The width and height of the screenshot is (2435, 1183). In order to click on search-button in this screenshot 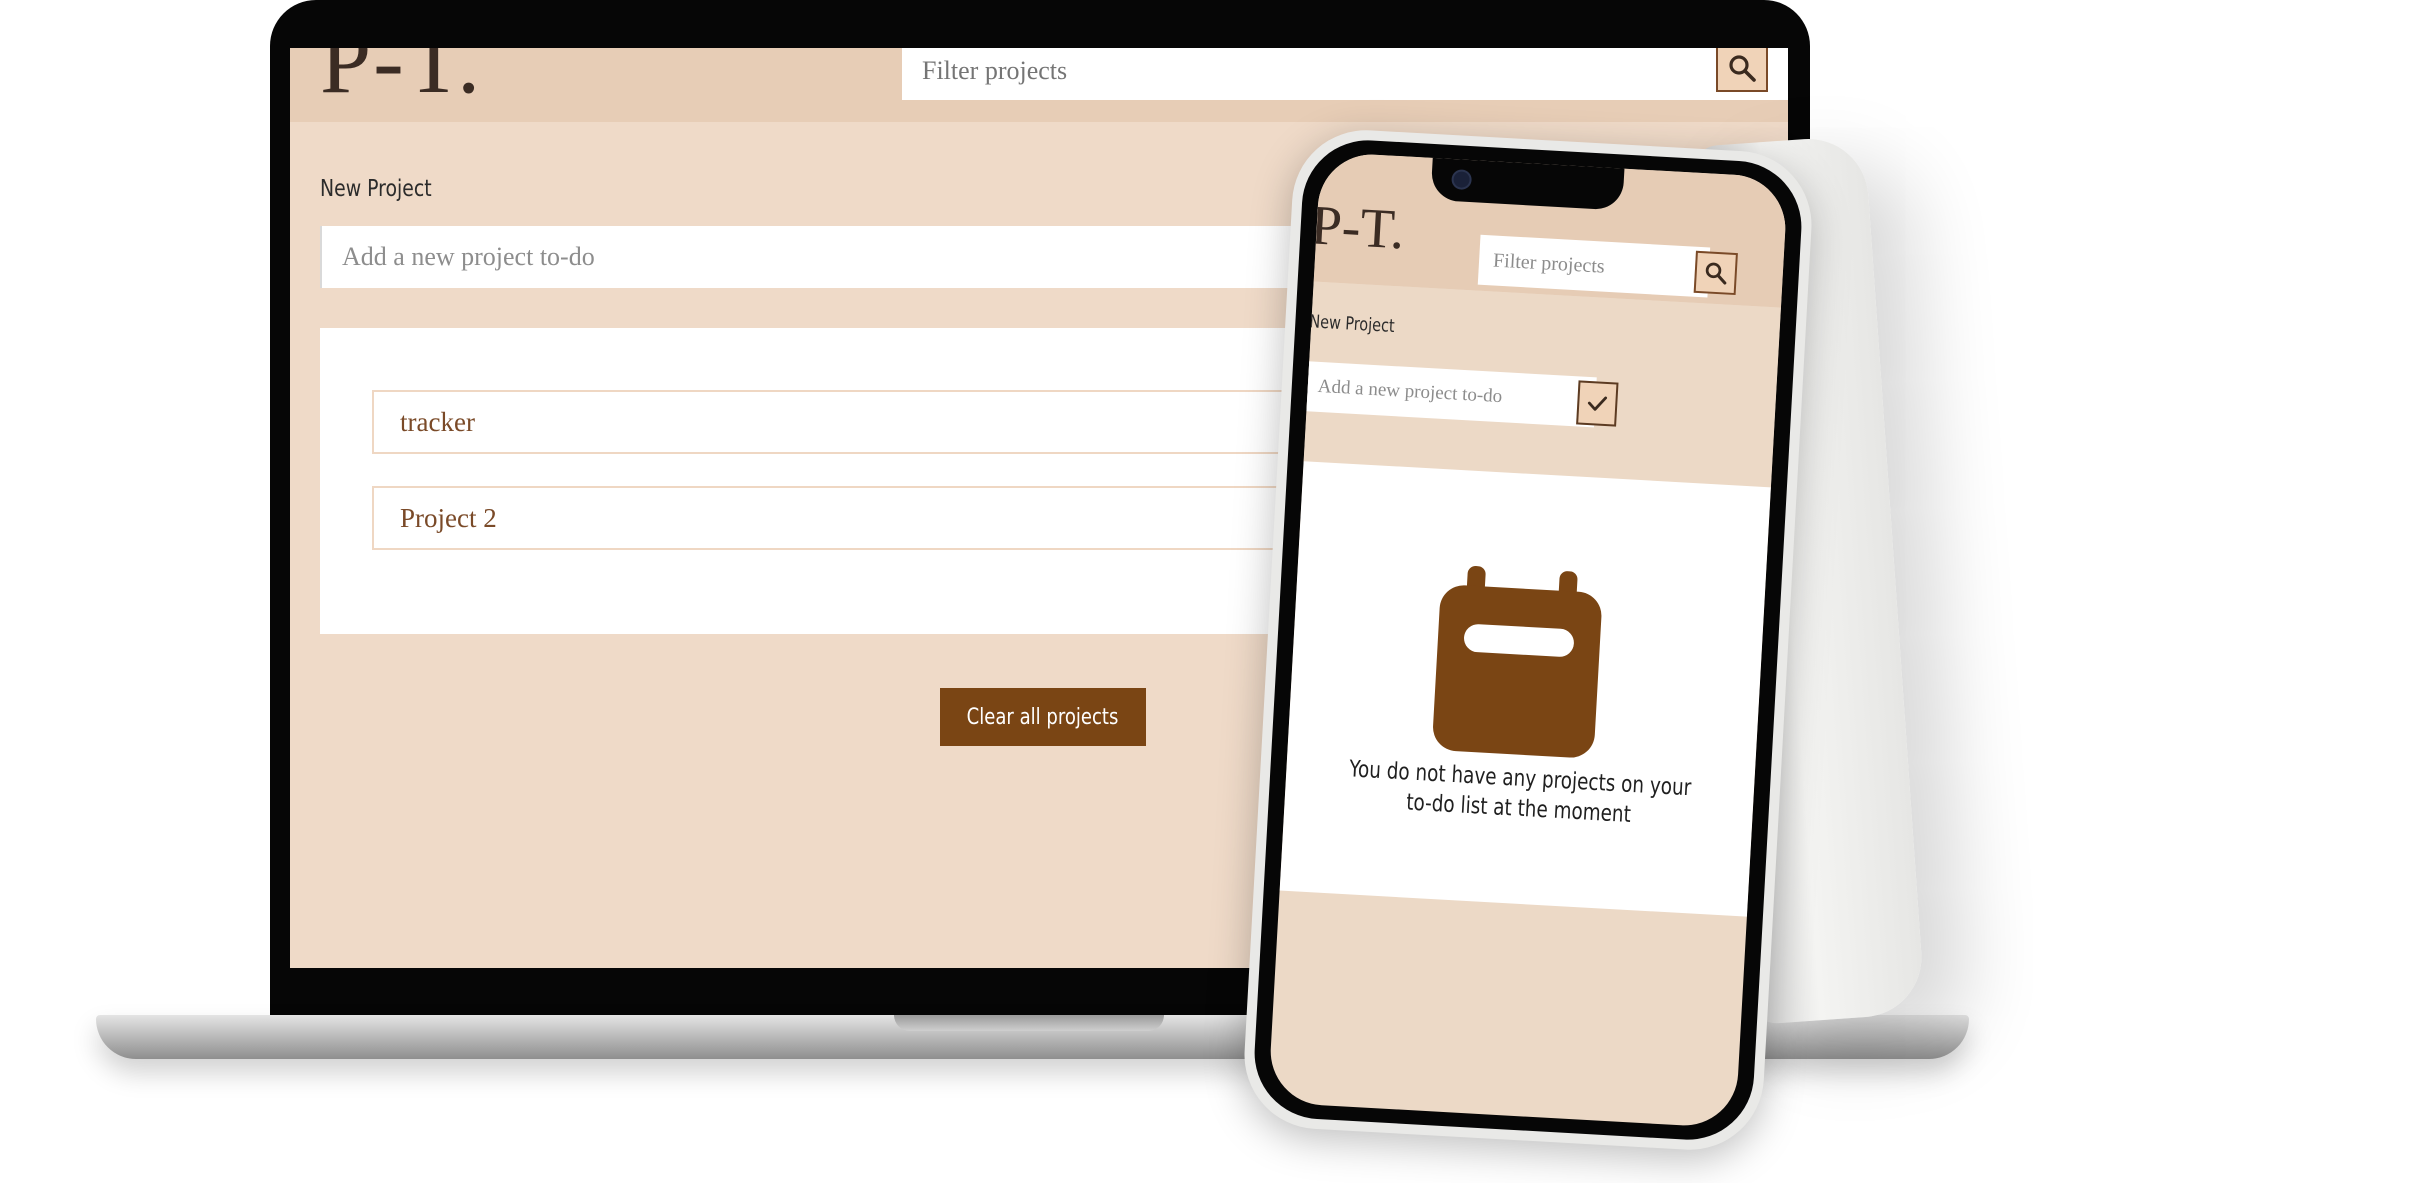, I will do `click(1742, 70)`.